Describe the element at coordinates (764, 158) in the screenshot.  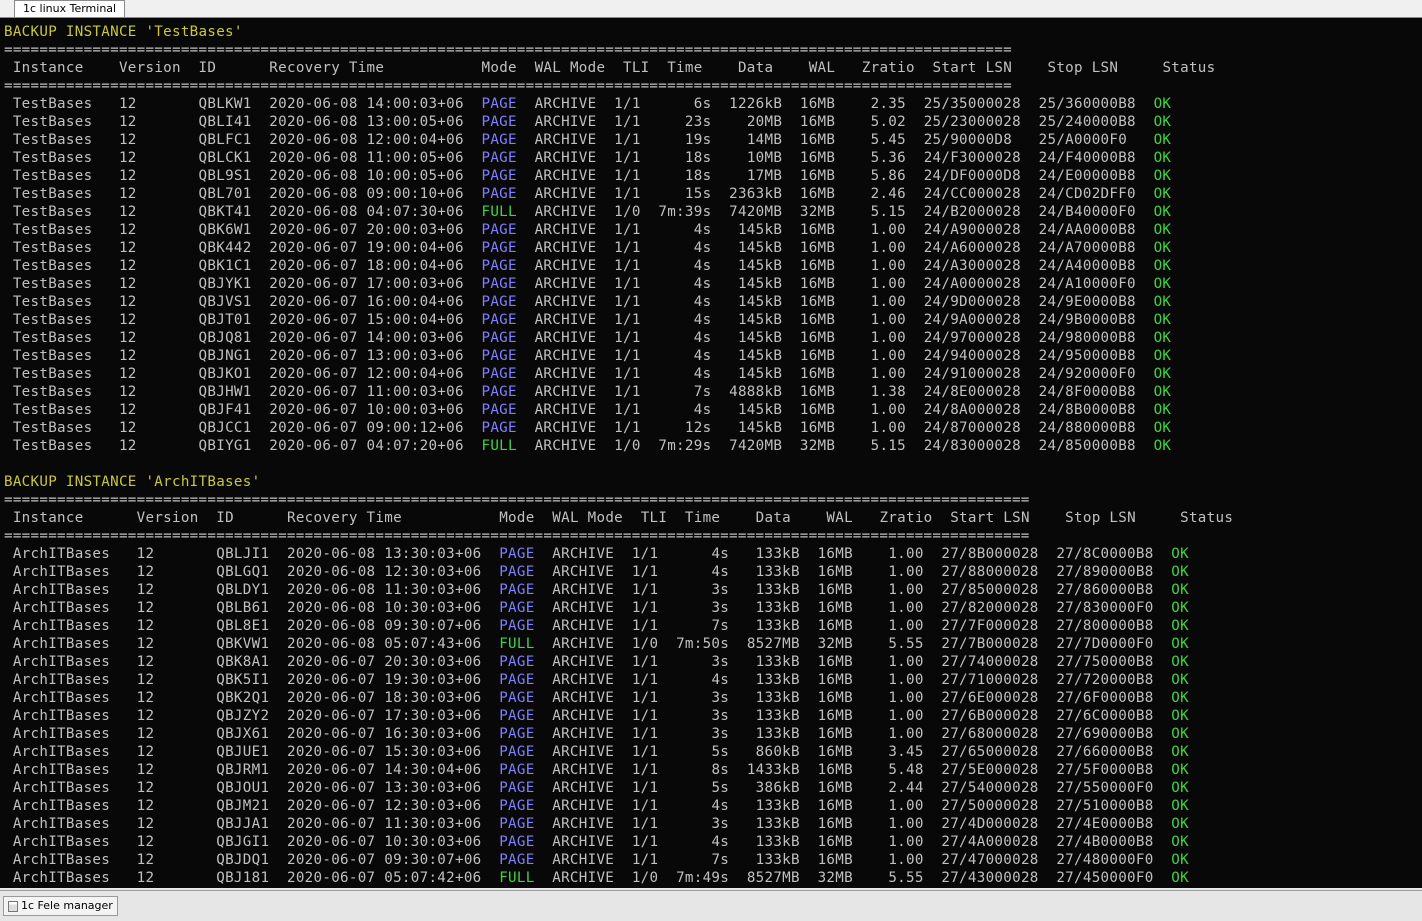
I see `cell-data: 10MB` at that location.